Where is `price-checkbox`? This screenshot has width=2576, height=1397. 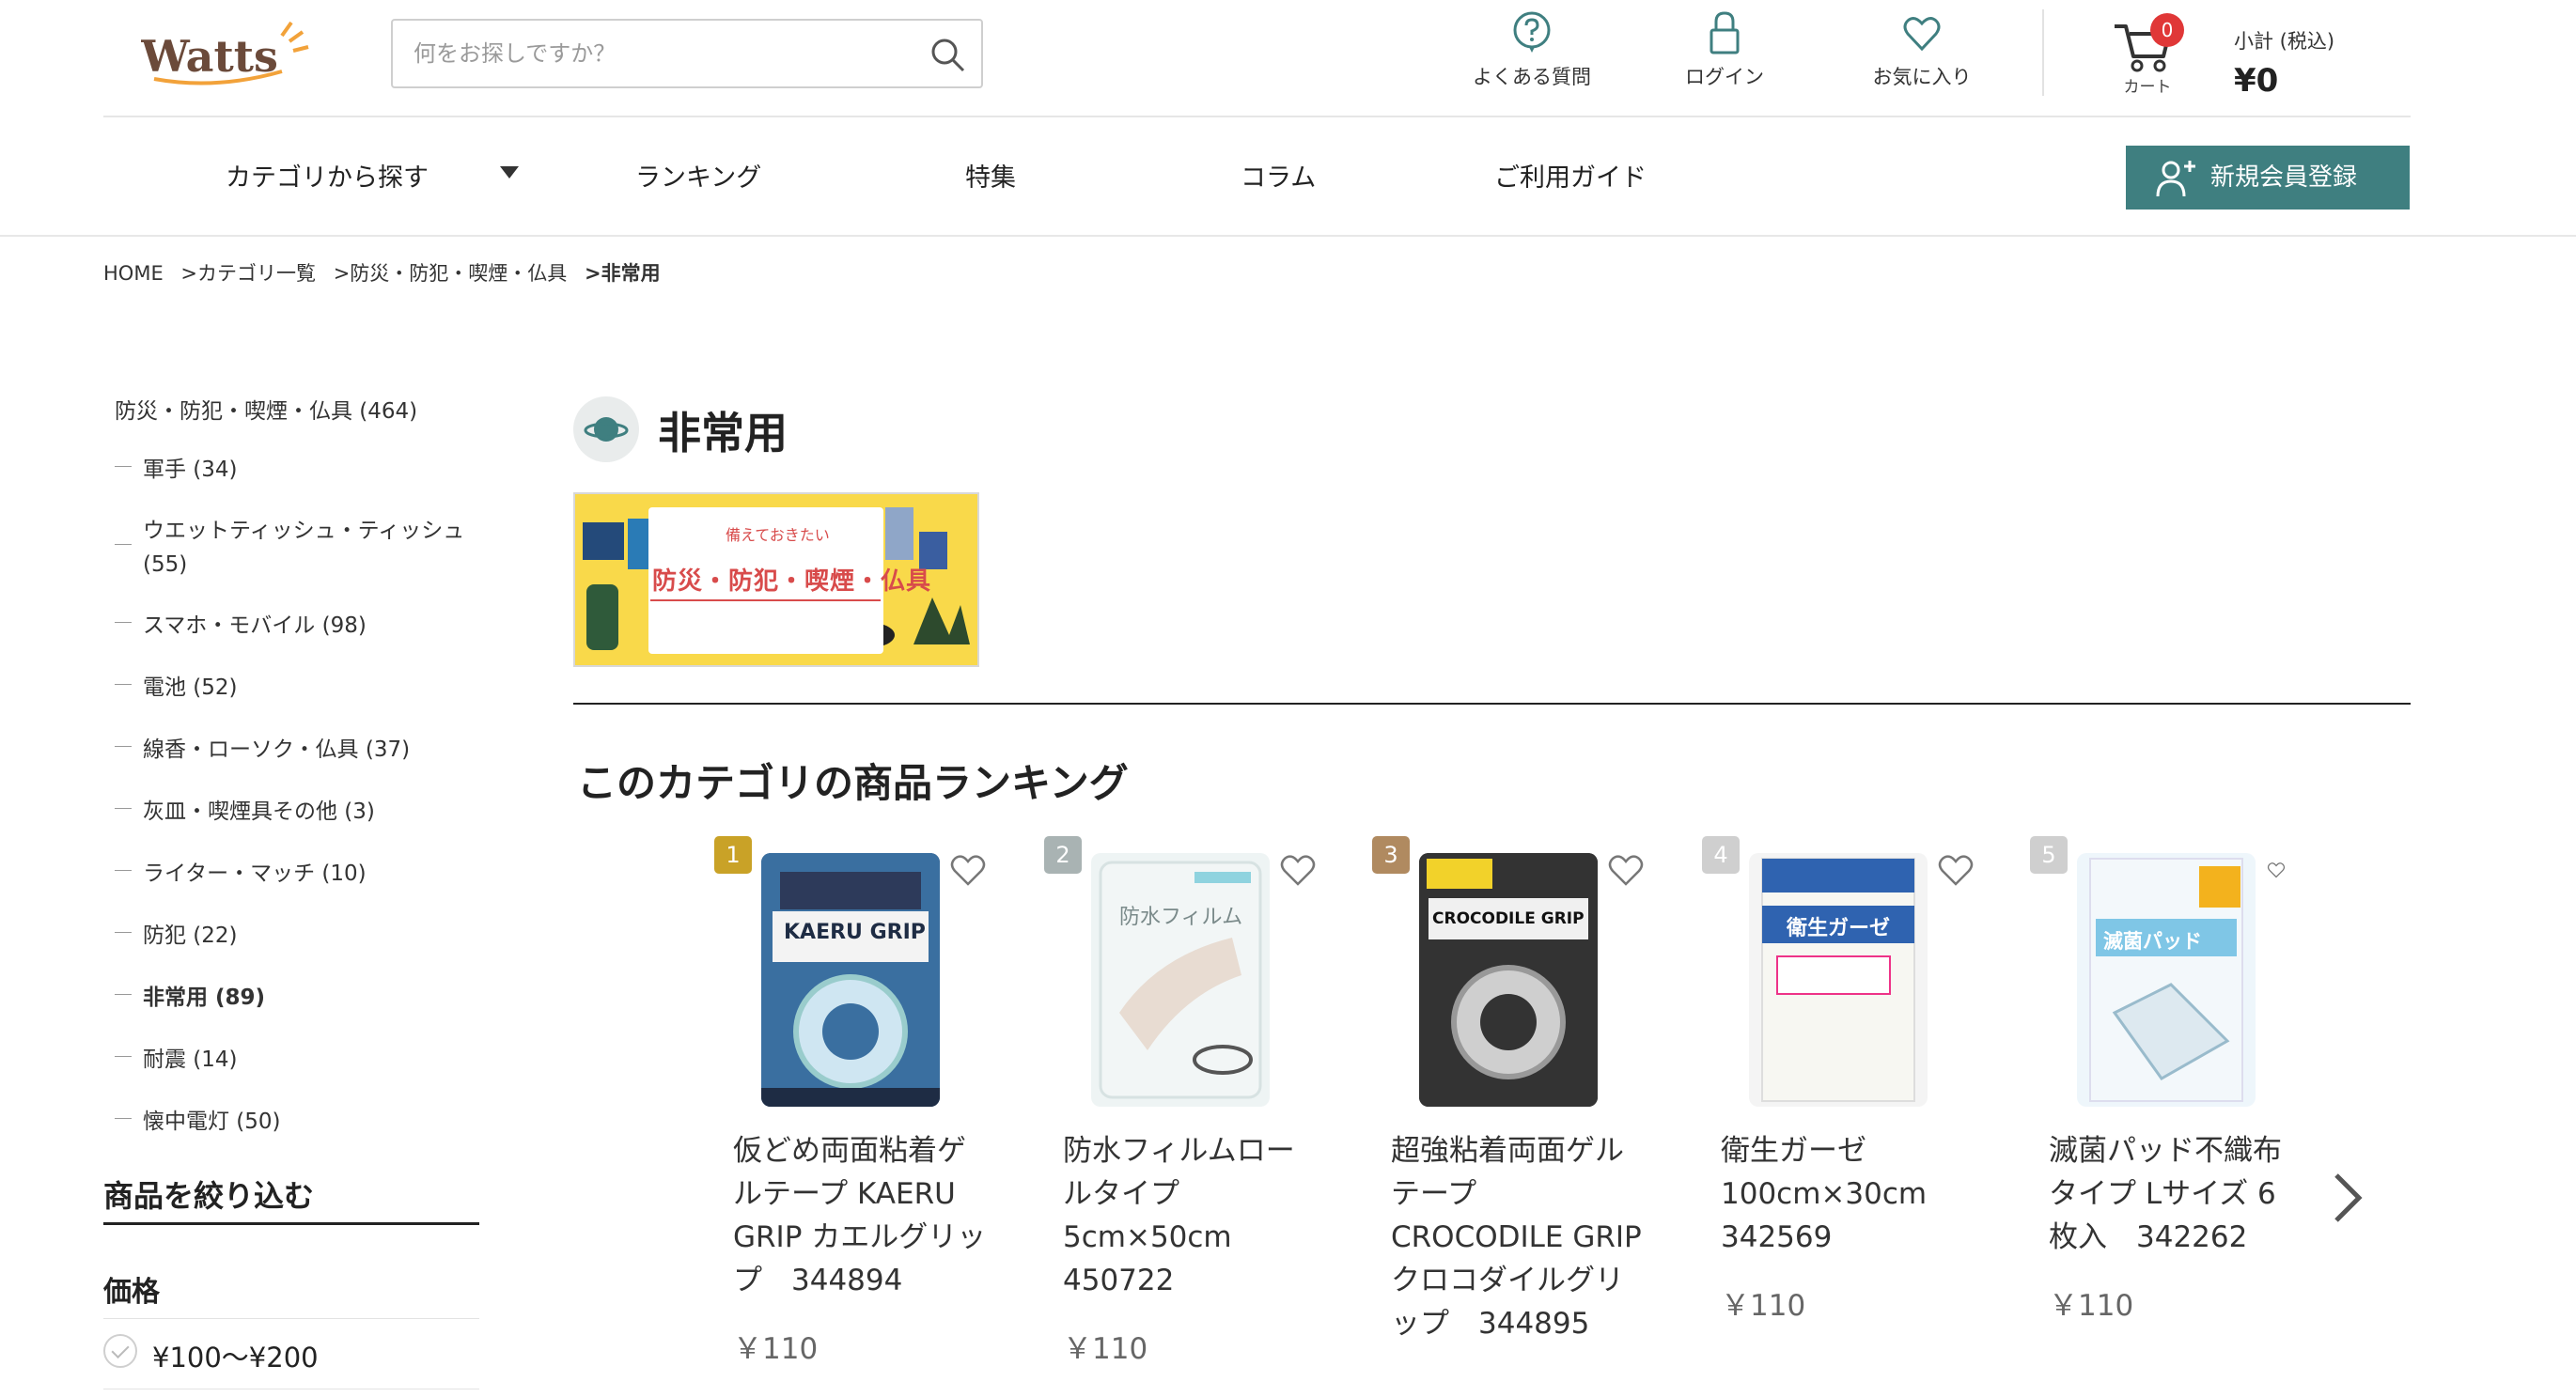
price-checkbox is located at coordinates (120, 1351).